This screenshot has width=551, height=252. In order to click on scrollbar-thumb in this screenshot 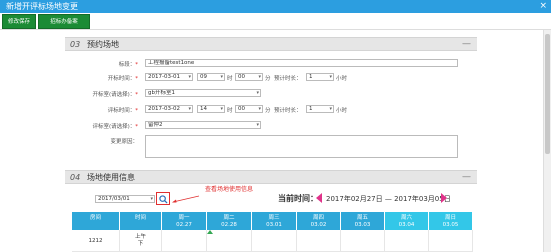, I will do `click(547, 94)`.